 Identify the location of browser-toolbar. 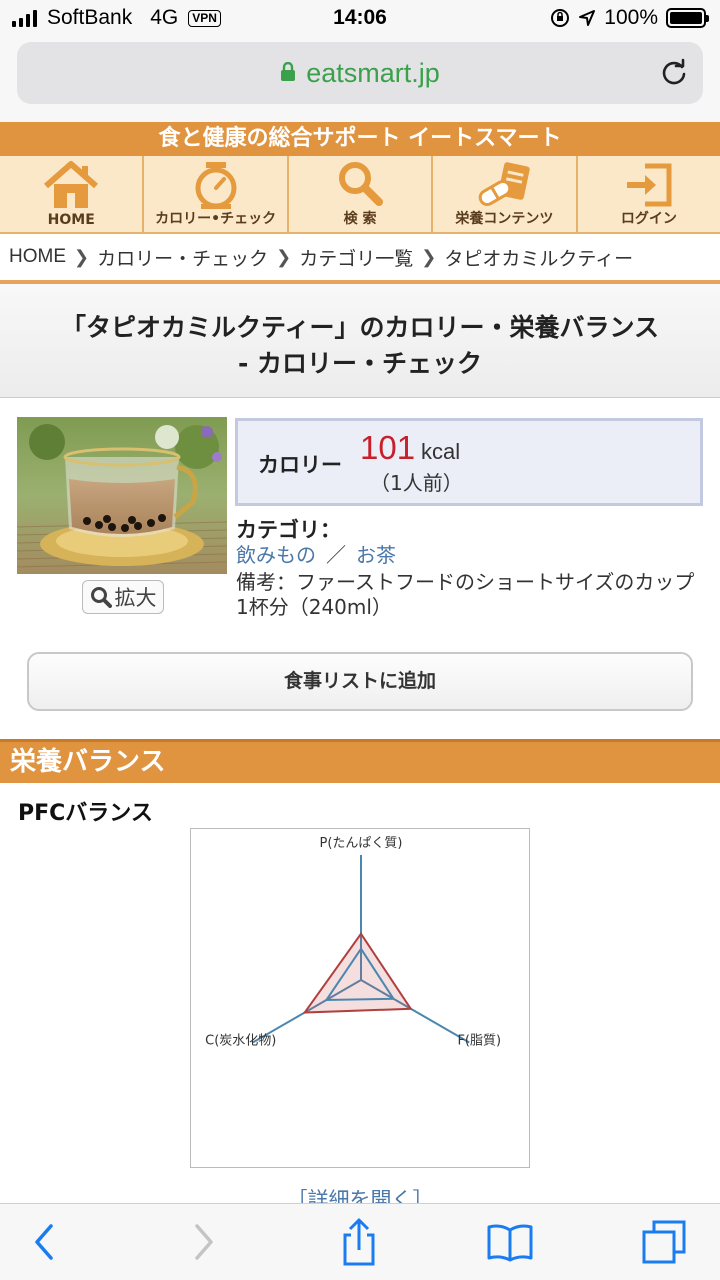
(360, 1241).